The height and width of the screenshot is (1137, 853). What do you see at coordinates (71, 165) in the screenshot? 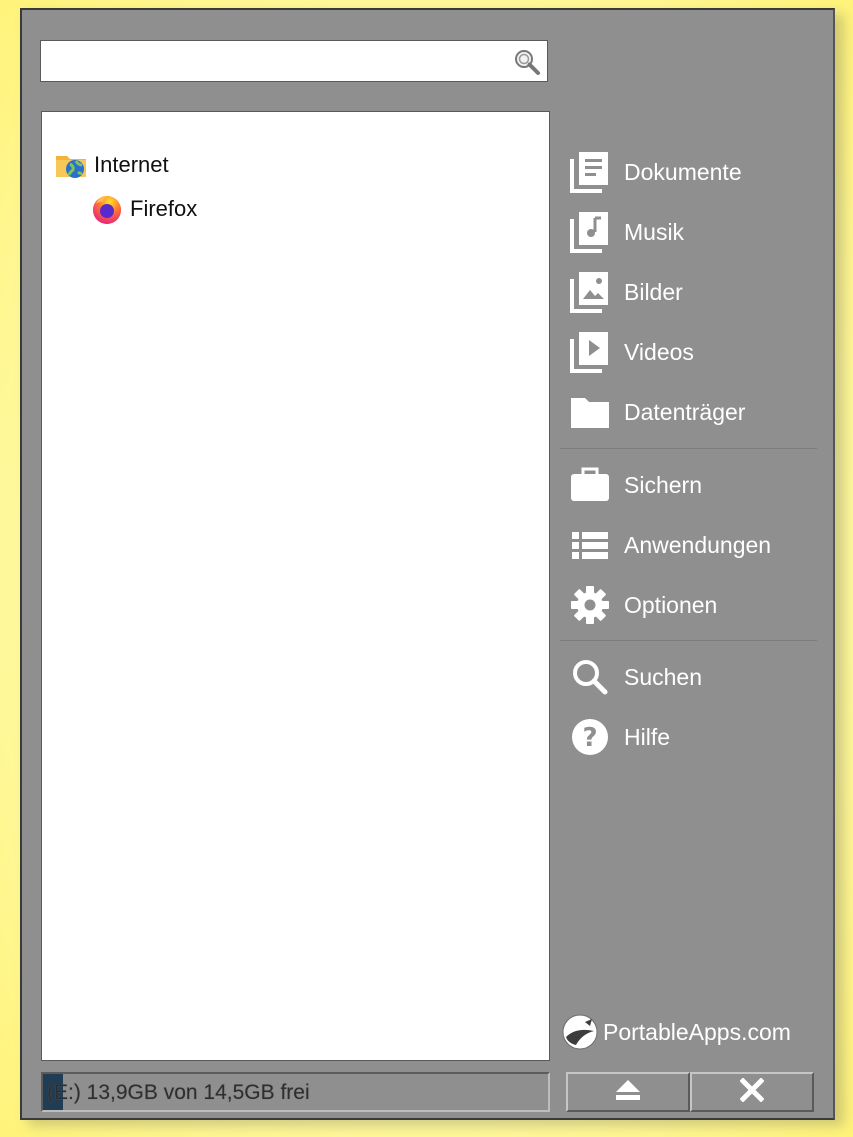
I see `internet-folder-icon` at bounding box center [71, 165].